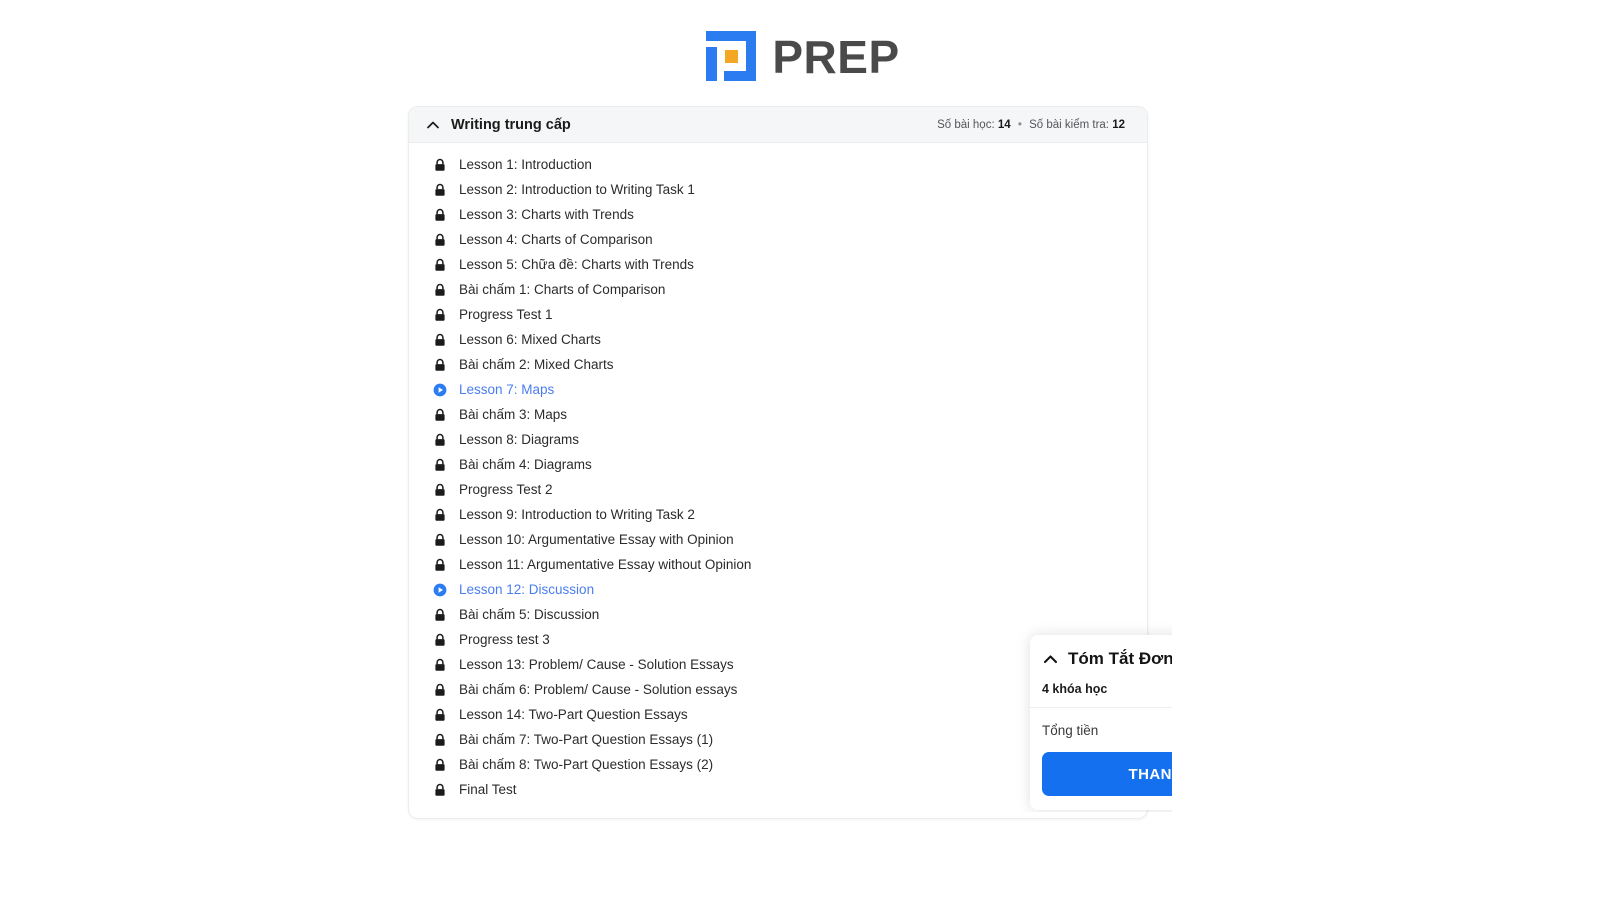 This screenshot has height=900, width=1600. I want to click on lesson-list-item: Lesson 9: Introduction to Writing Task 2, so click(778, 514).